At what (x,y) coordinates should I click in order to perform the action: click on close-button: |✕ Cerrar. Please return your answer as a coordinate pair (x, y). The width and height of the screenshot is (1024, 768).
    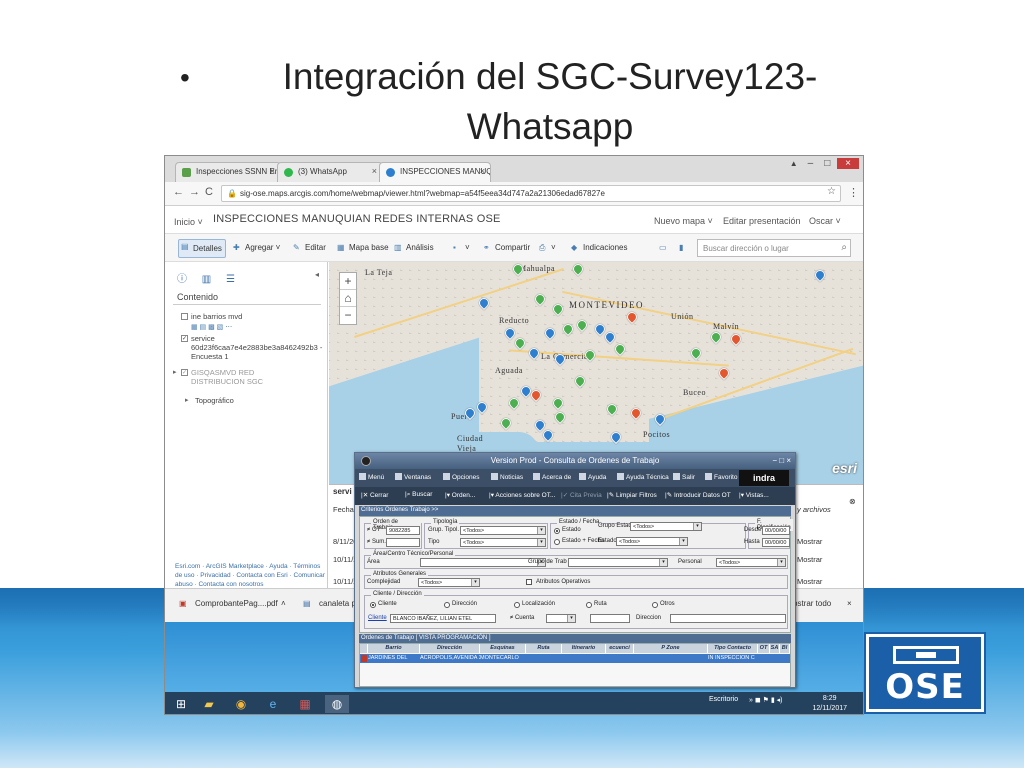
    Looking at the image, I should click on (374, 495).